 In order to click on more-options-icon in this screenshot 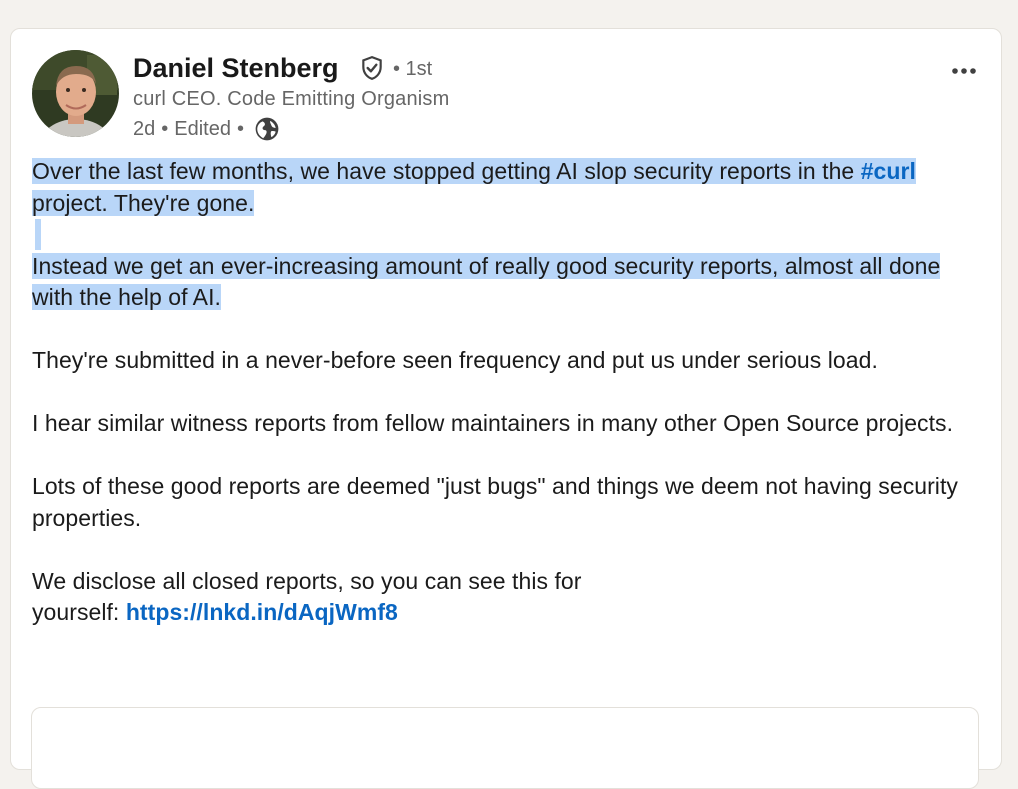, I will do `click(964, 71)`.